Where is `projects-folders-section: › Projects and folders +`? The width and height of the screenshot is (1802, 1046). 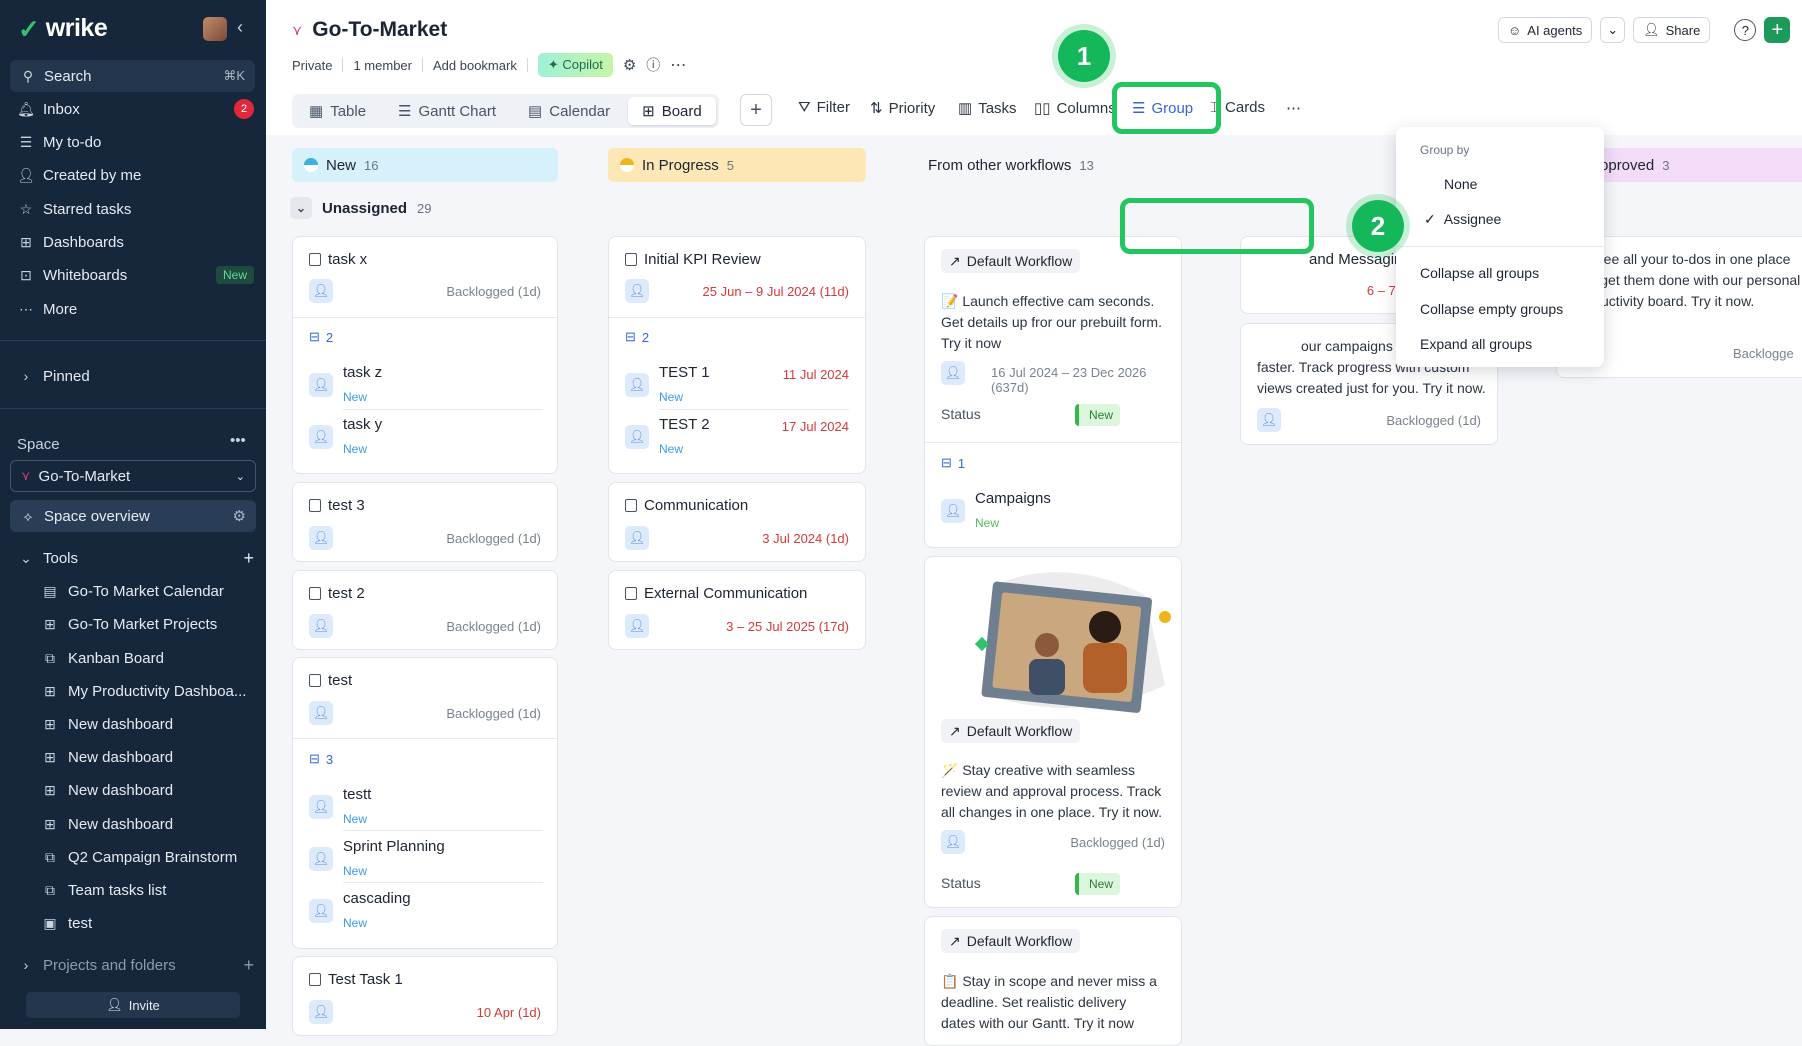
projects-folders-section: › Projects and folders + is located at coordinates (136, 965).